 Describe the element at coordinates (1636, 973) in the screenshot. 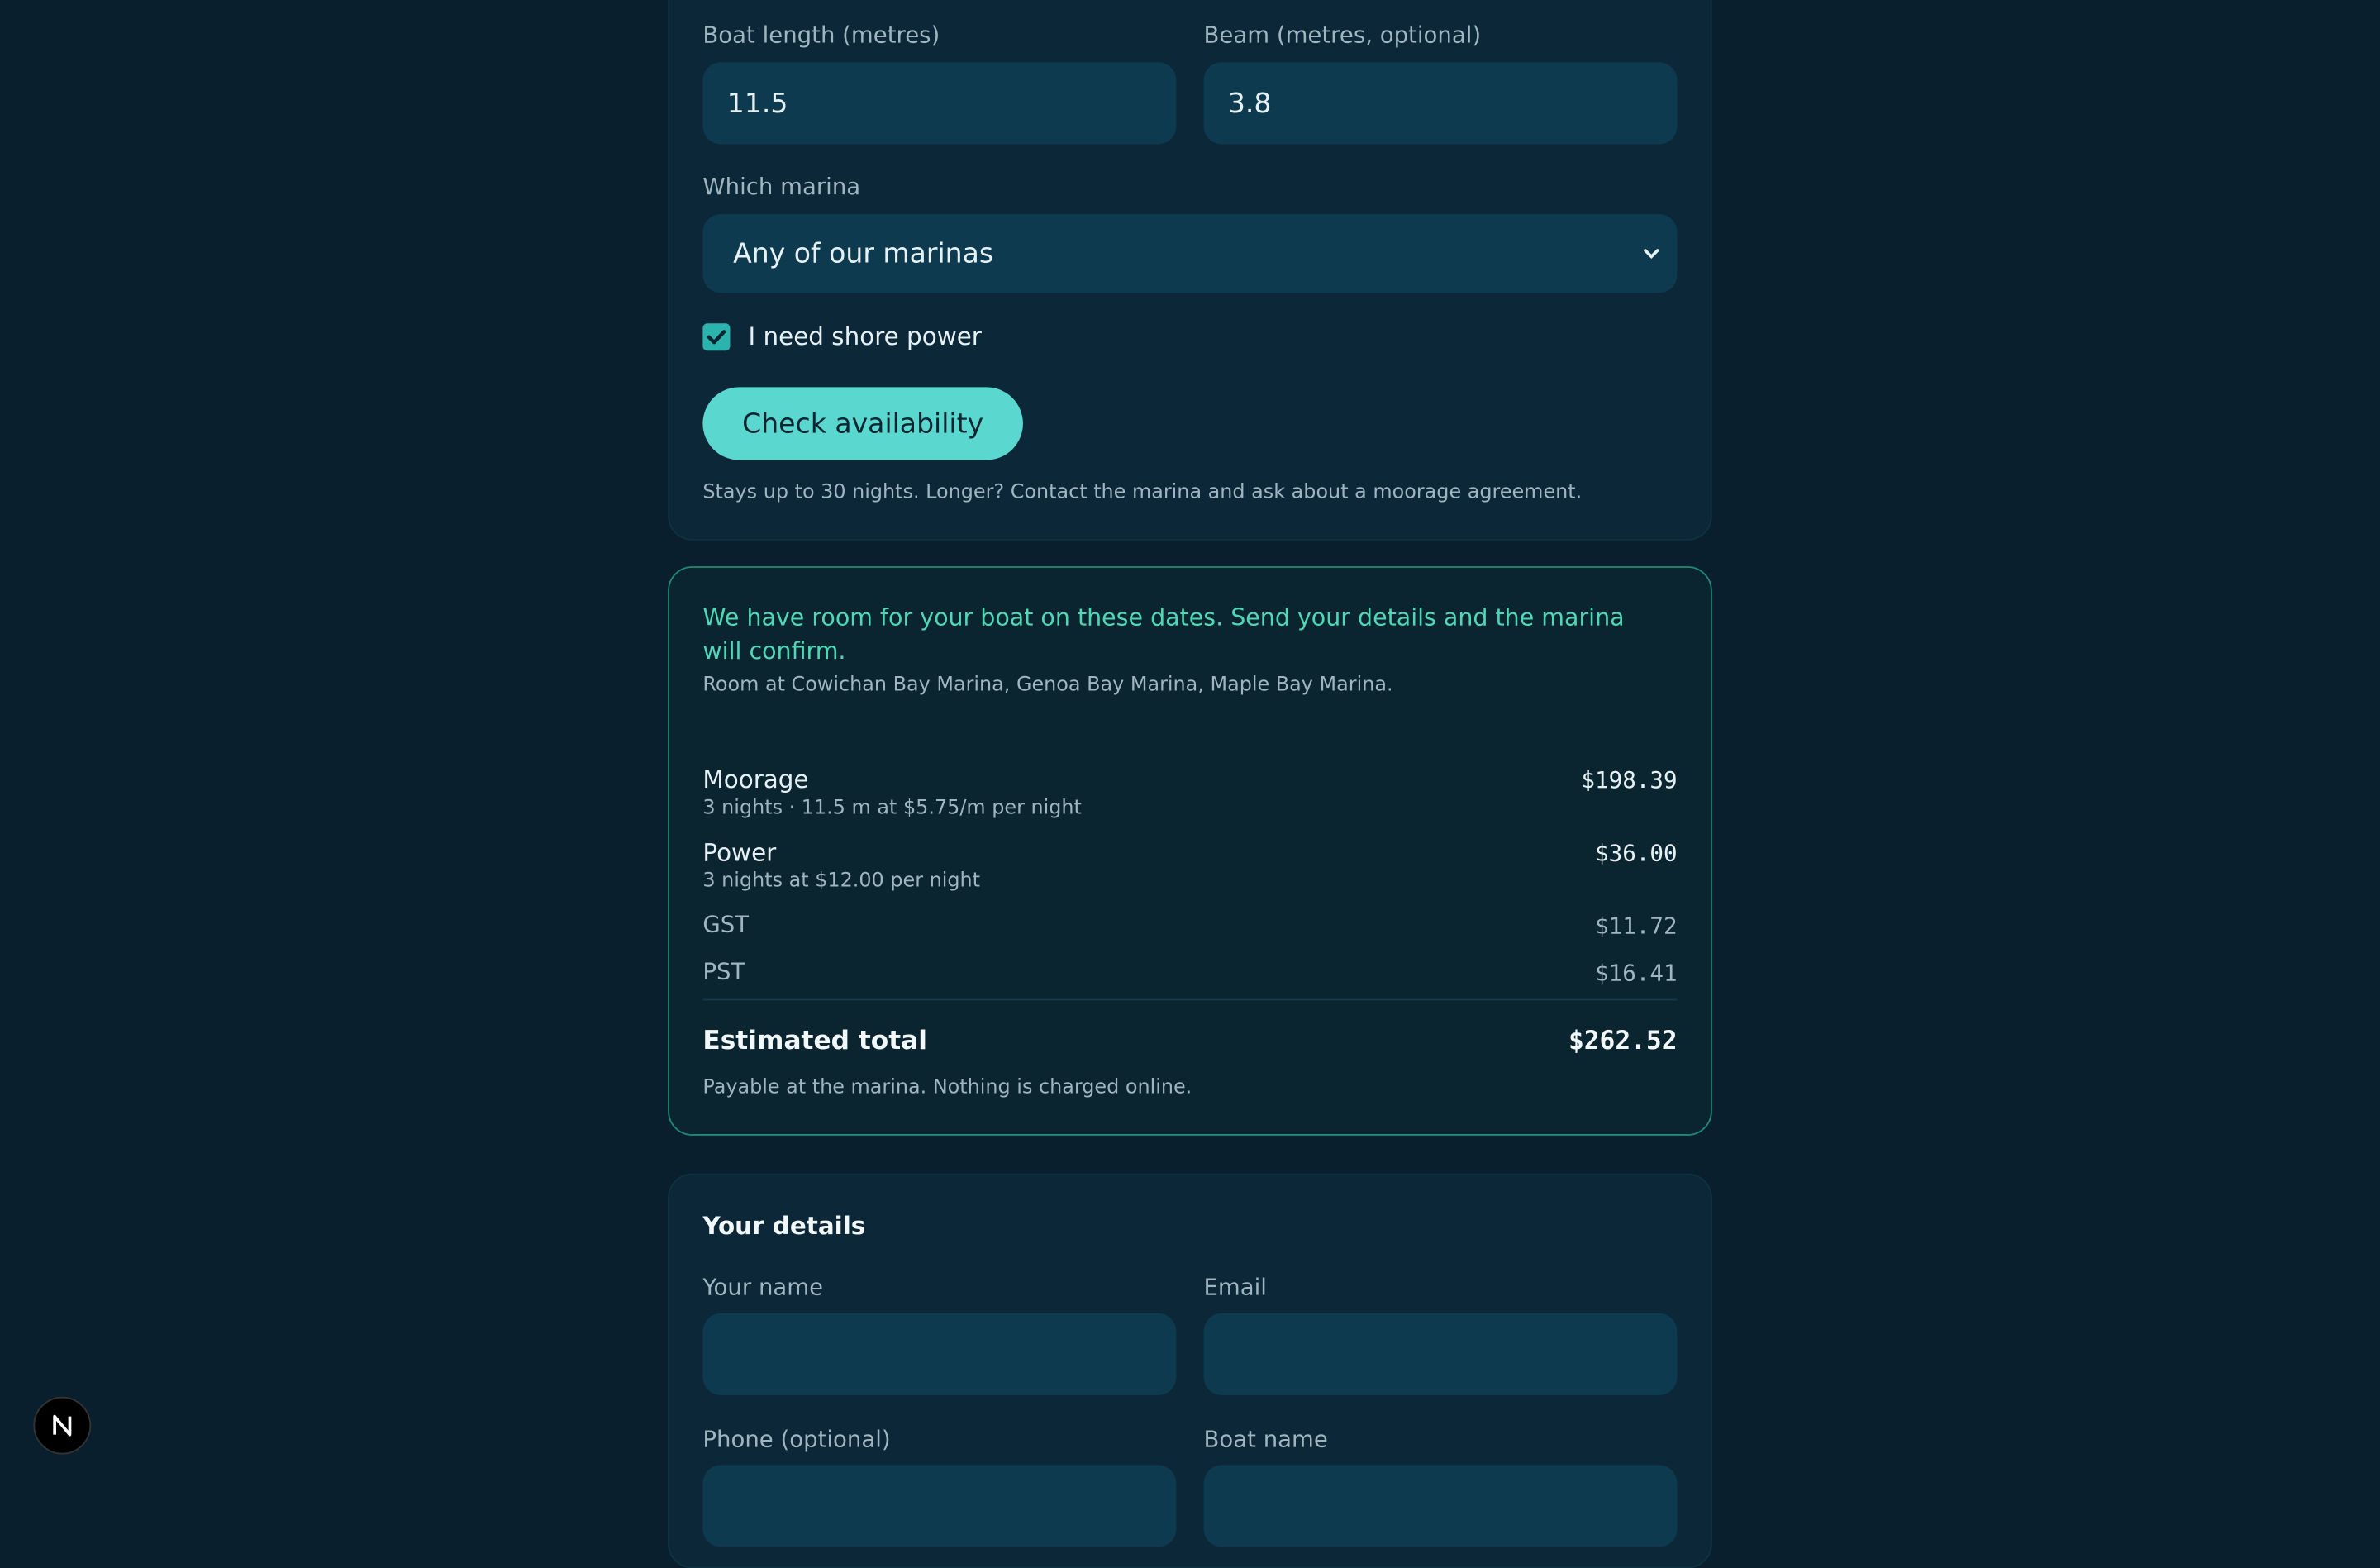

I see `pst-amount: $16.41` at that location.